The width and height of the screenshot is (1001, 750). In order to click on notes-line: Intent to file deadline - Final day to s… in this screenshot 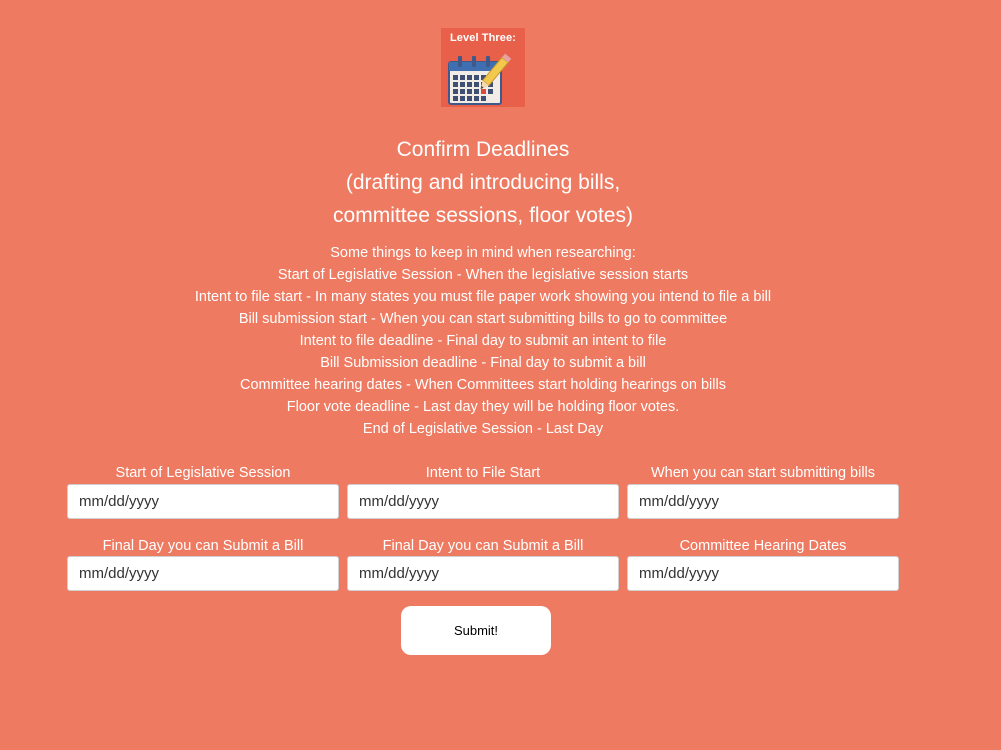, I will do `click(483, 341)`.